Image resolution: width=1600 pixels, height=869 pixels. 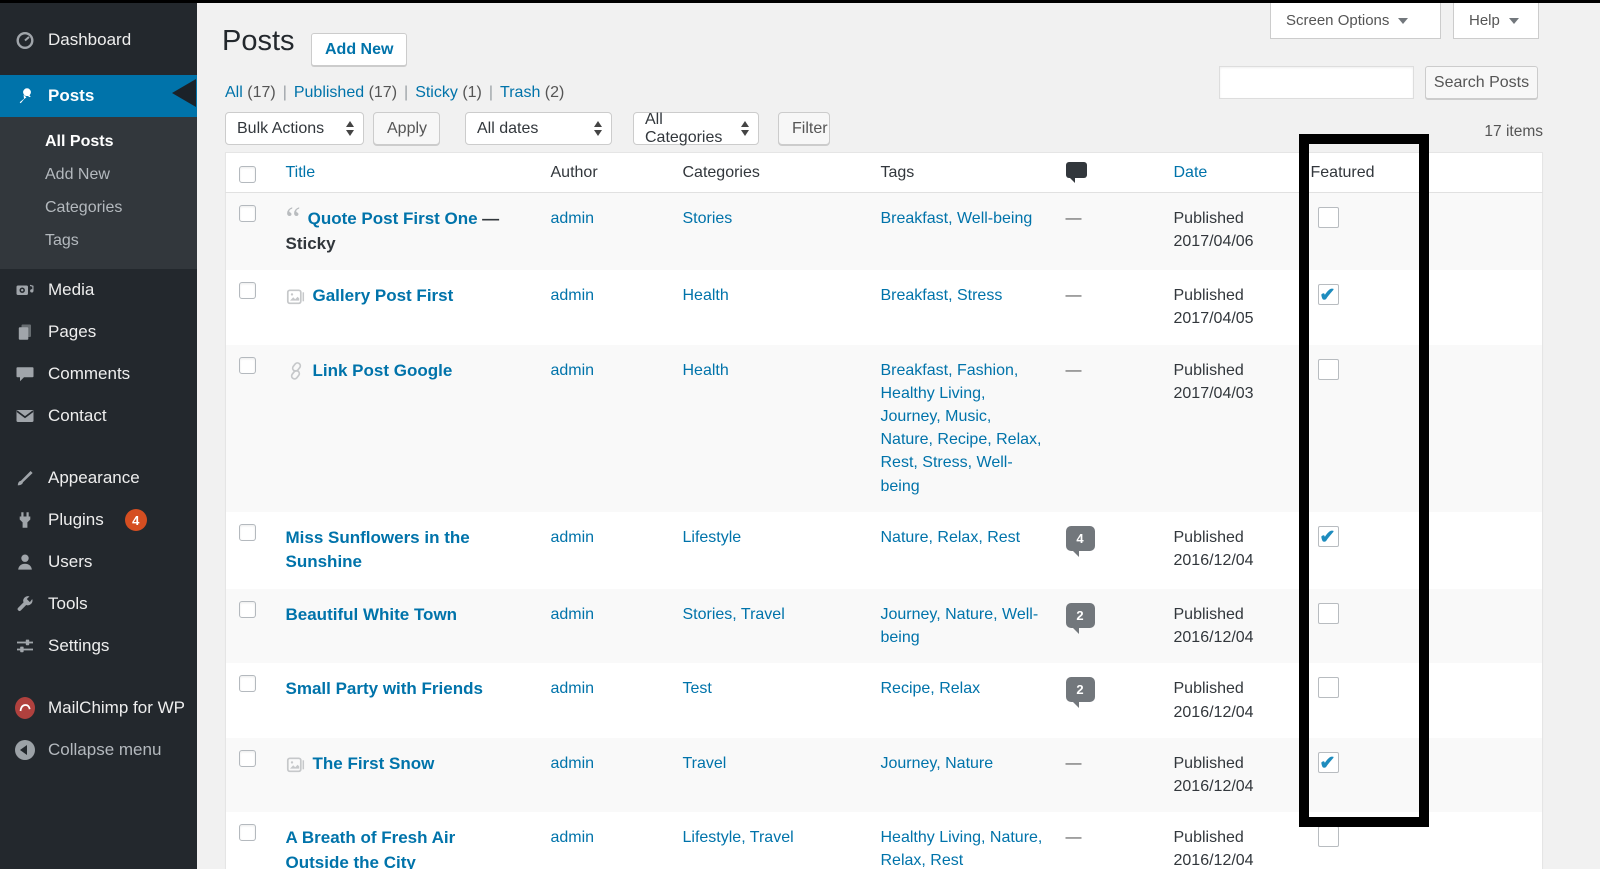 I want to click on collapse-icon, so click(x=25, y=750).